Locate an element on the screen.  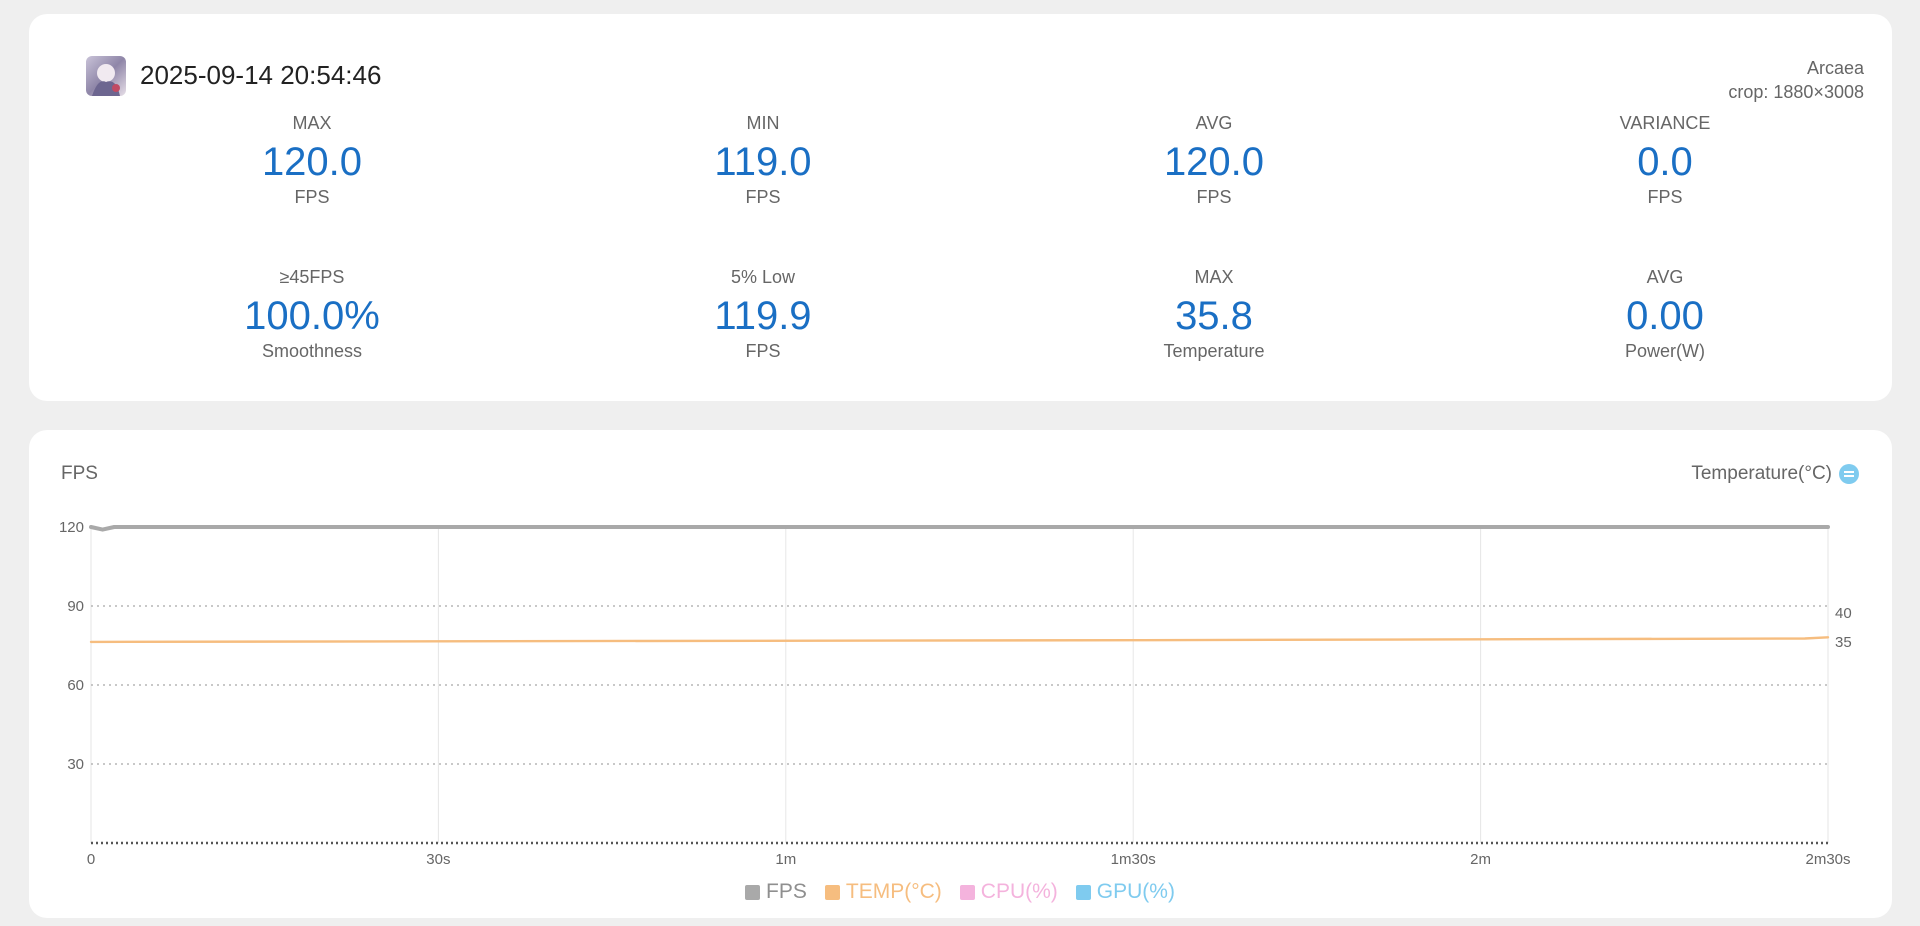
legend-cpu: CPU(%) is located at coordinates (1008, 892).